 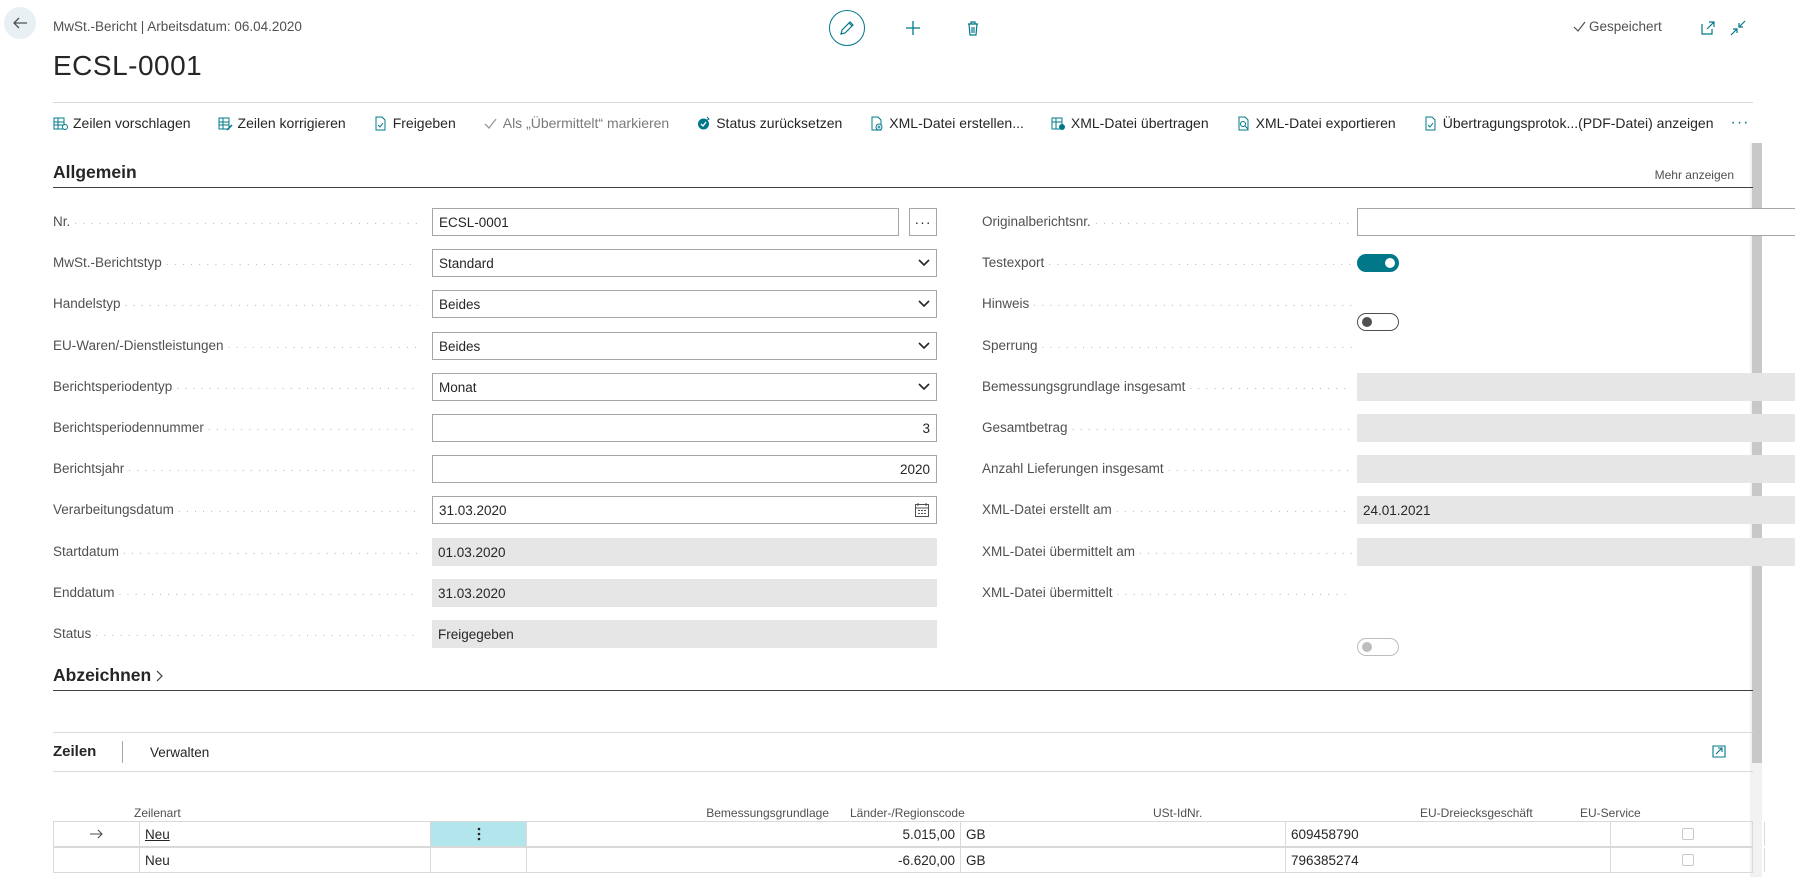 What do you see at coordinates (1576, 510) in the screenshot?
I see `field-xml-datei-erstellt-am: 24.01.2021` at bounding box center [1576, 510].